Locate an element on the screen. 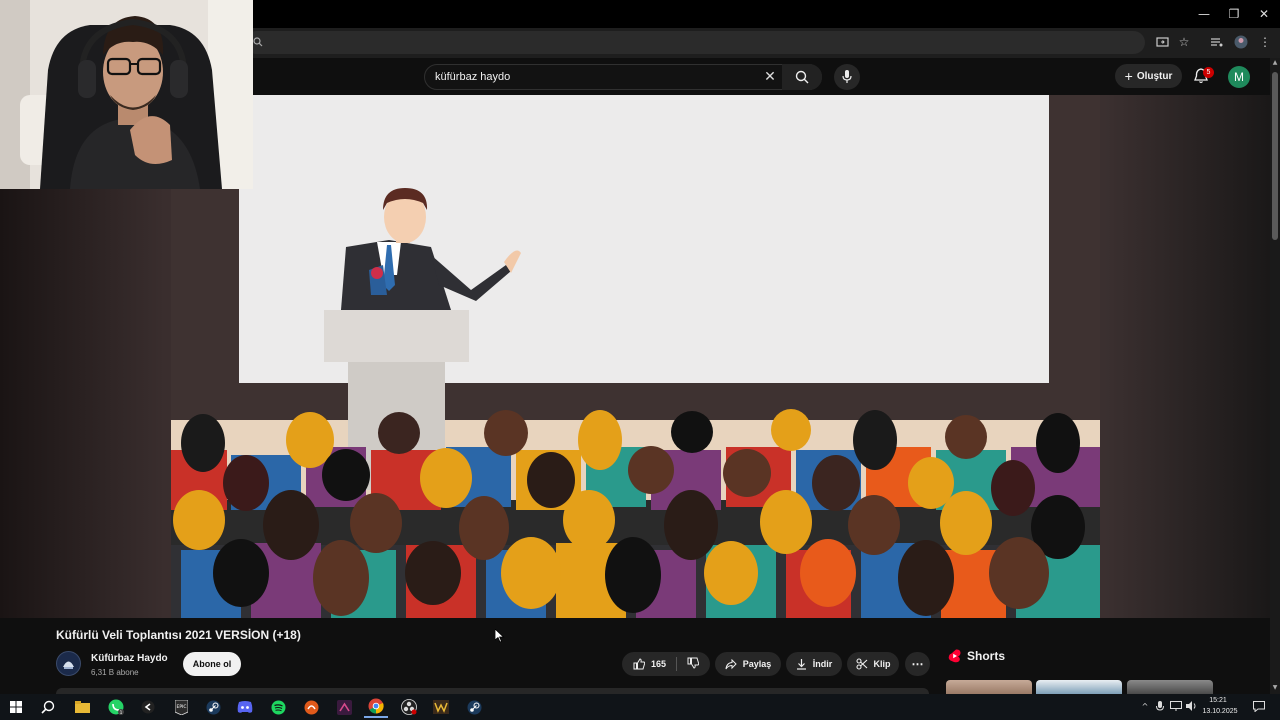 The height and width of the screenshot is (720, 1280). share-button: Paylaş is located at coordinates (748, 664).